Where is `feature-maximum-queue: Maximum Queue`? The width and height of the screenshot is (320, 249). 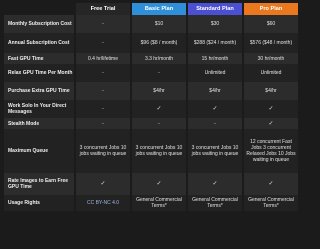 feature-maximum-queue: Maximum Queue is located at coordinates (39, 151).